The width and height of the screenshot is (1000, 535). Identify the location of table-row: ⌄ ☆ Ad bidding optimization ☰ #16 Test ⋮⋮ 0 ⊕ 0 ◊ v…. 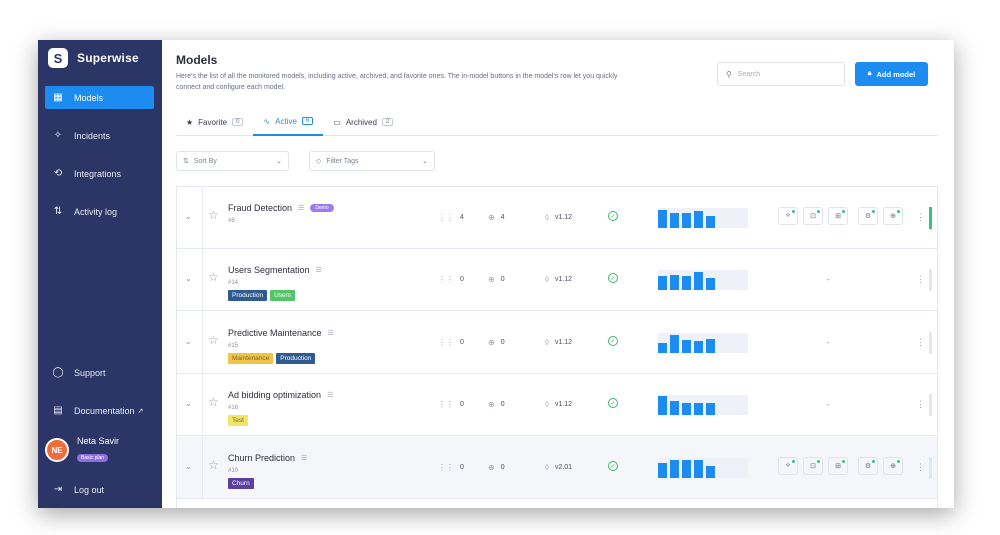
(557, 405).